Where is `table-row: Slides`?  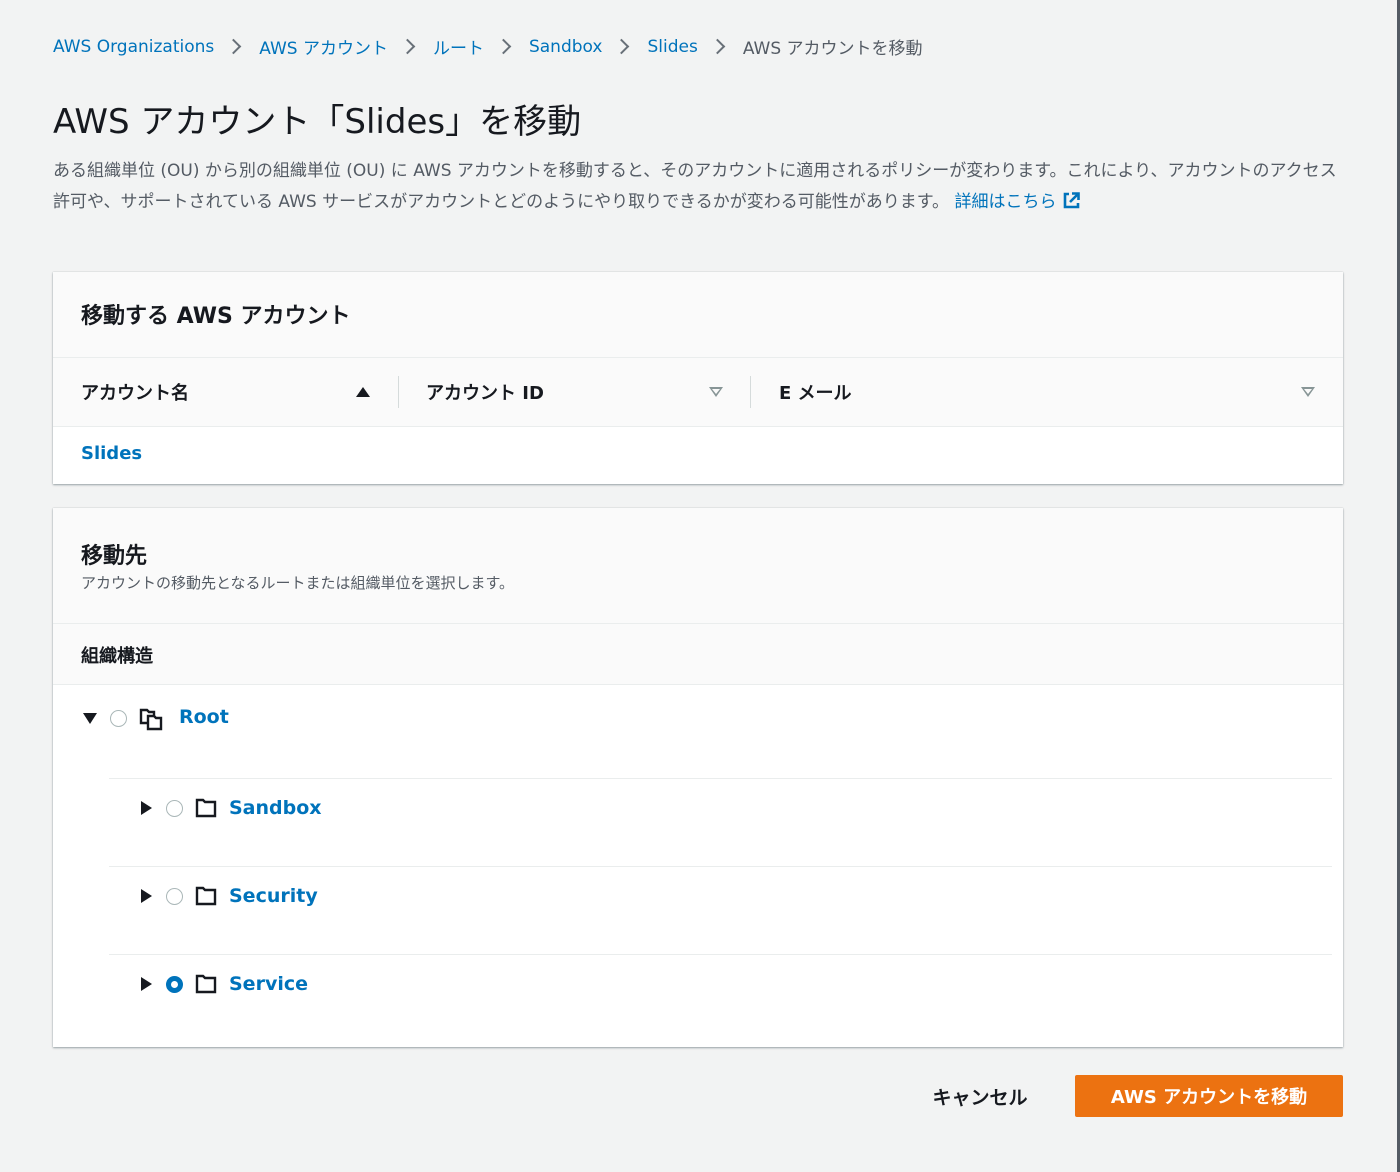 table-row: Slides is located at coordinates (698, 455).